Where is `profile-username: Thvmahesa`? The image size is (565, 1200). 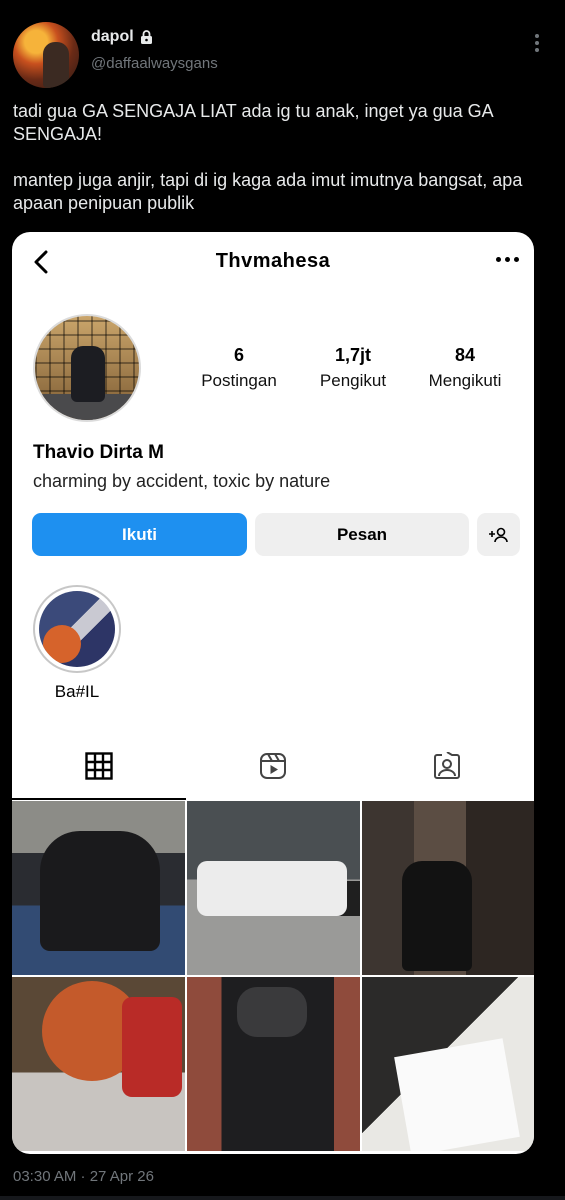
profile-username: Thvmahesa is located at coordinates (273, 261).